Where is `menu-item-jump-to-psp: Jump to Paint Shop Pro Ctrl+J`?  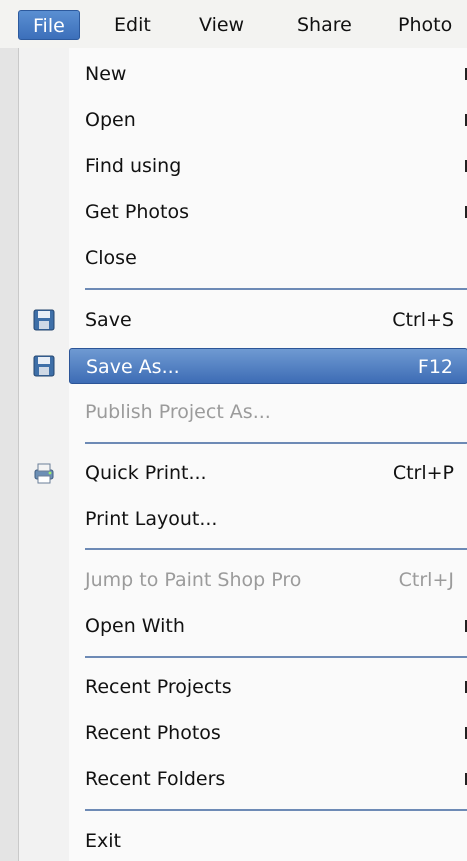 menu-item-jump-to-psp: Jump to Paint Shop Pro Ctrl+J is located at coordinates (268, 580).